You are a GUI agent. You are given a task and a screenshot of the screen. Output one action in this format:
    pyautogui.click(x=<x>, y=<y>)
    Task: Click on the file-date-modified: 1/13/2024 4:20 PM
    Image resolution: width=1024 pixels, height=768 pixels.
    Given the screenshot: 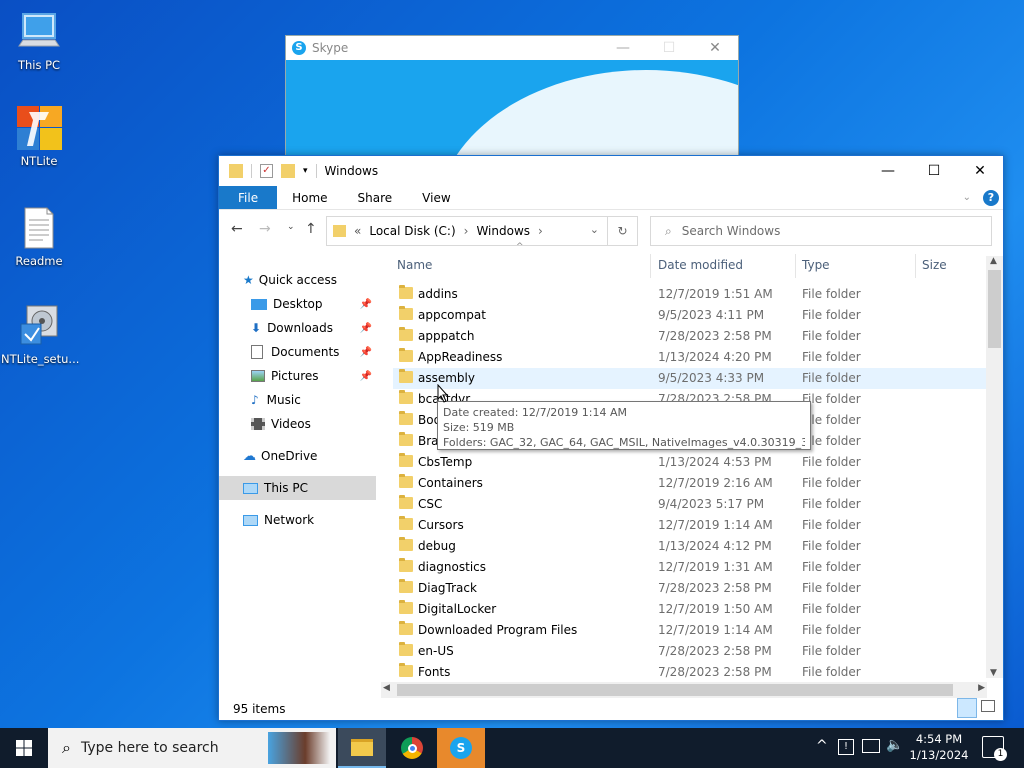 What is the action you would take?
    pyautogui.click(x=715, y=357)
    